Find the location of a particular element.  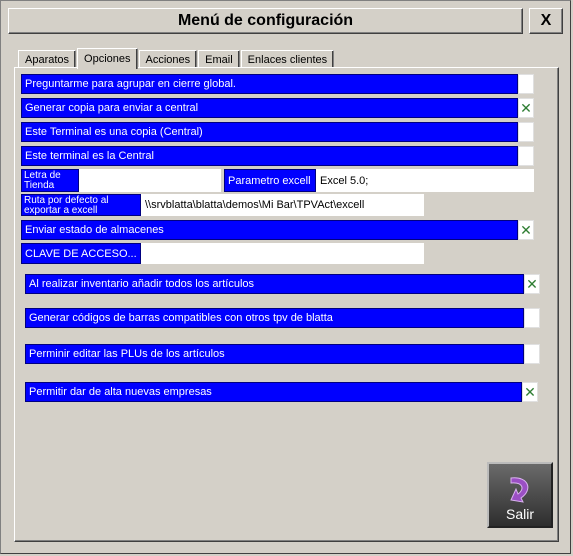

letra-tienda-input is located at coordinates (150, 180).